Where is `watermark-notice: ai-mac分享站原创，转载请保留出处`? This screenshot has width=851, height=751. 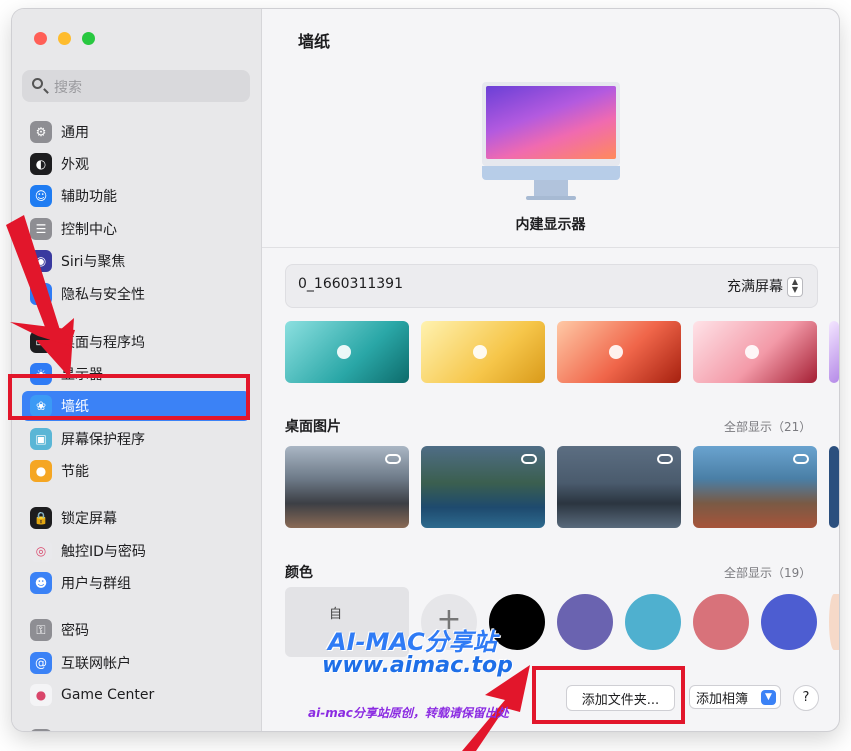
watermark-notice: ai-mac分享站原创，转载请保留出处 is located at coordinates (408, 713).